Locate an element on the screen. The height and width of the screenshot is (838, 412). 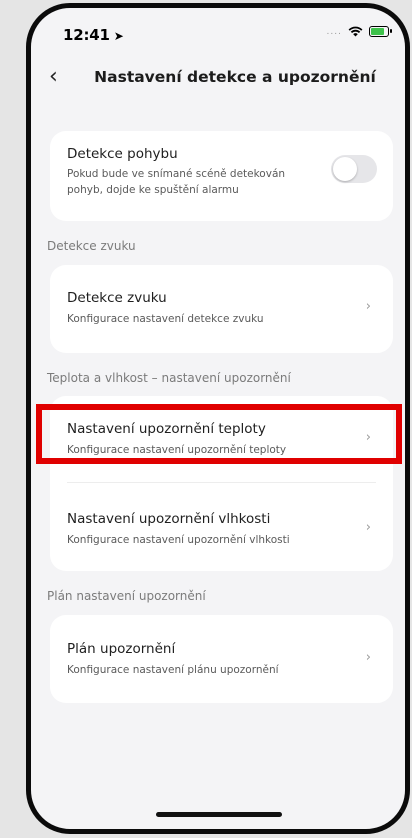
wifi-icon is located at coordinates (355, 31).